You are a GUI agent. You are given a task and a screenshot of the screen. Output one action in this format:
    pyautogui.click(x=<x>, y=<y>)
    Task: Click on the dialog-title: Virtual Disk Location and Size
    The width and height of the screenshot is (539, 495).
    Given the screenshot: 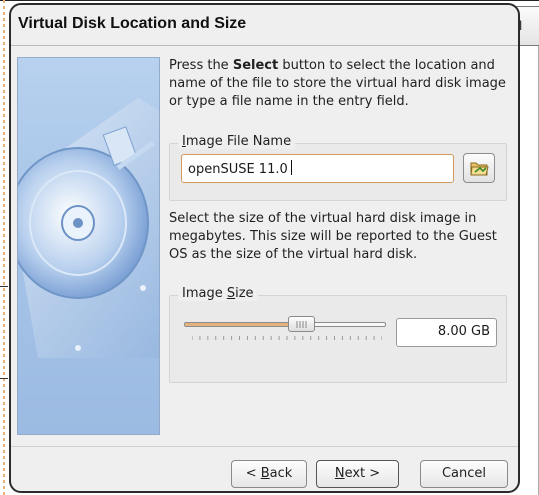 What is the action you would take?
    pyautogui.click(x=132, y=23)
    